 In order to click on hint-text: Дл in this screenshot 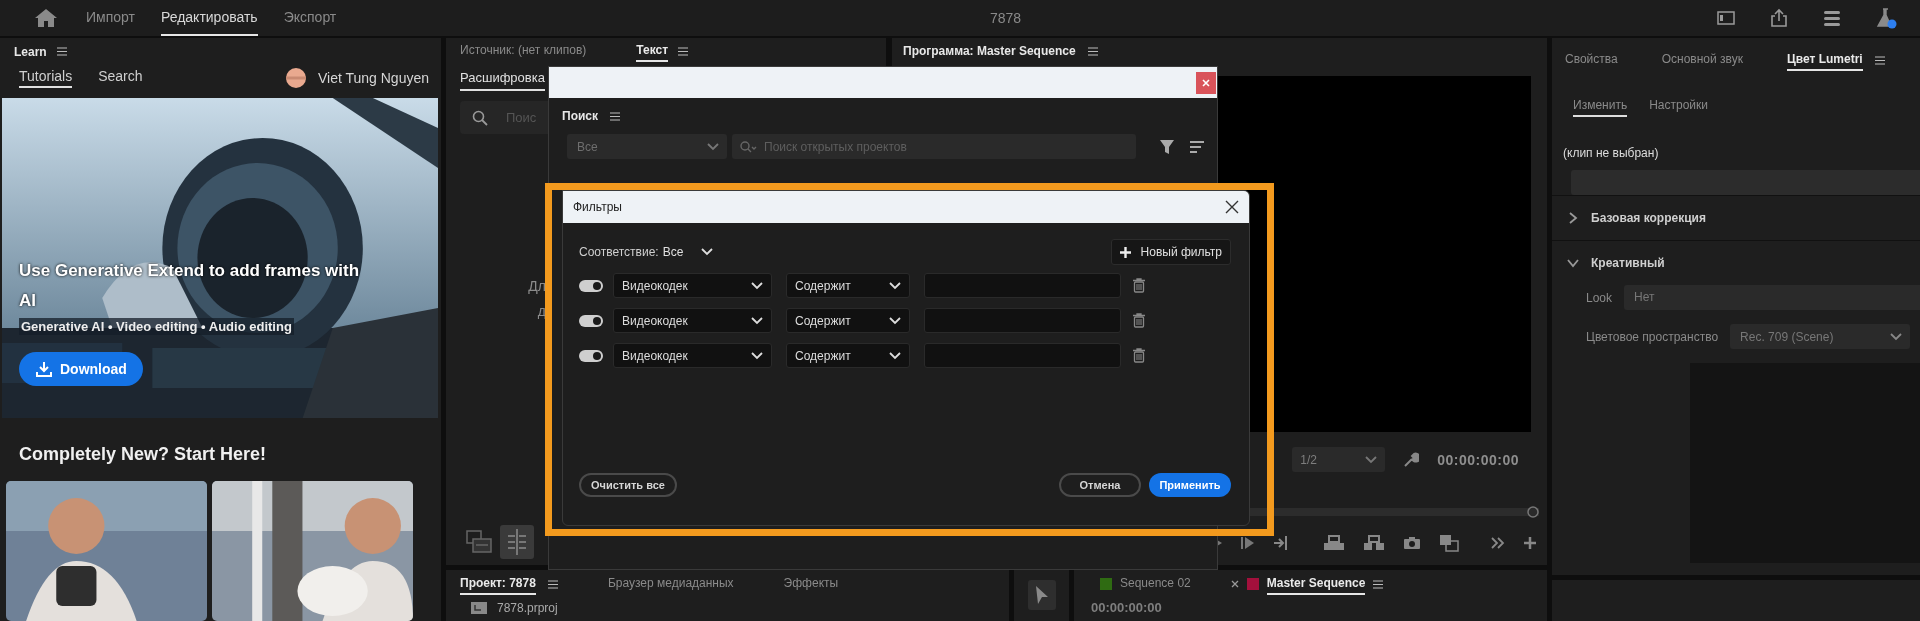, I will do `click(537, 286)`.